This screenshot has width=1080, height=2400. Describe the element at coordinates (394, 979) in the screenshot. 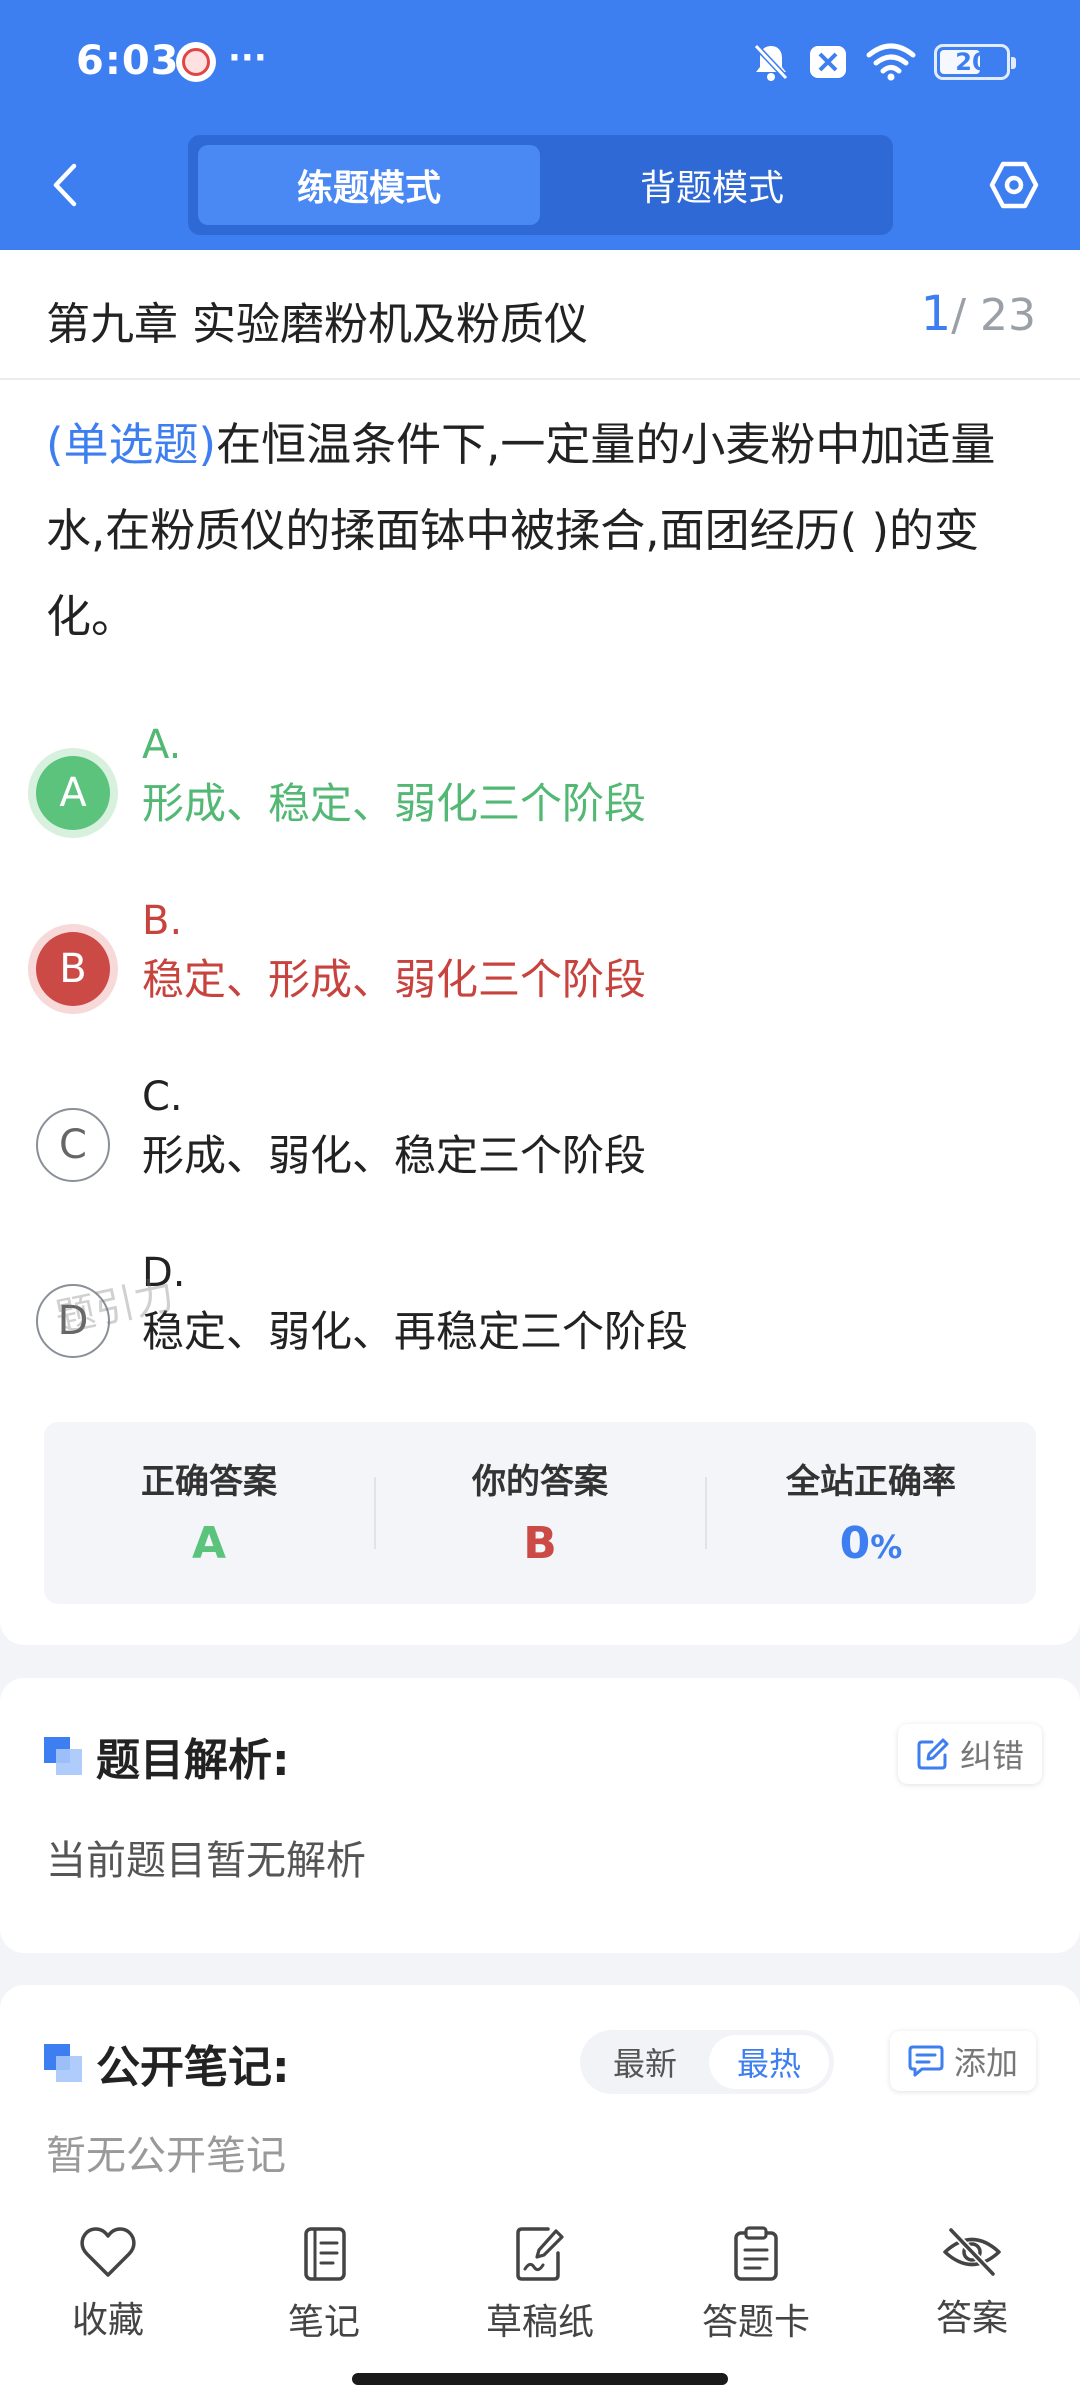

I see `option-b-text: 稳定、形成、弱化三个阶段` at that location.